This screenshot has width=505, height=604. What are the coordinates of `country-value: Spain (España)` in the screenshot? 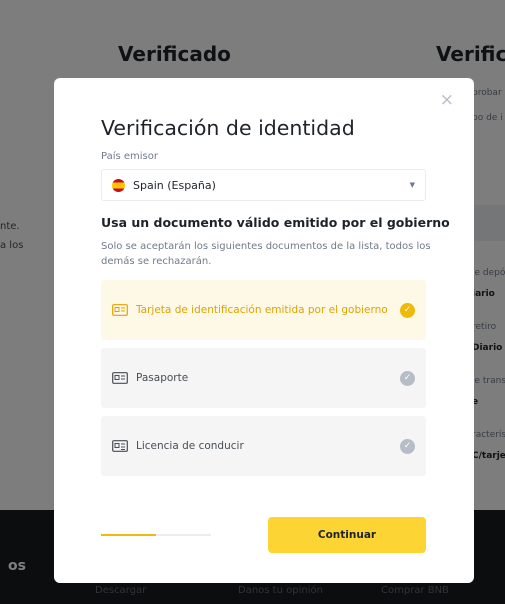 It's located at (174, 185).